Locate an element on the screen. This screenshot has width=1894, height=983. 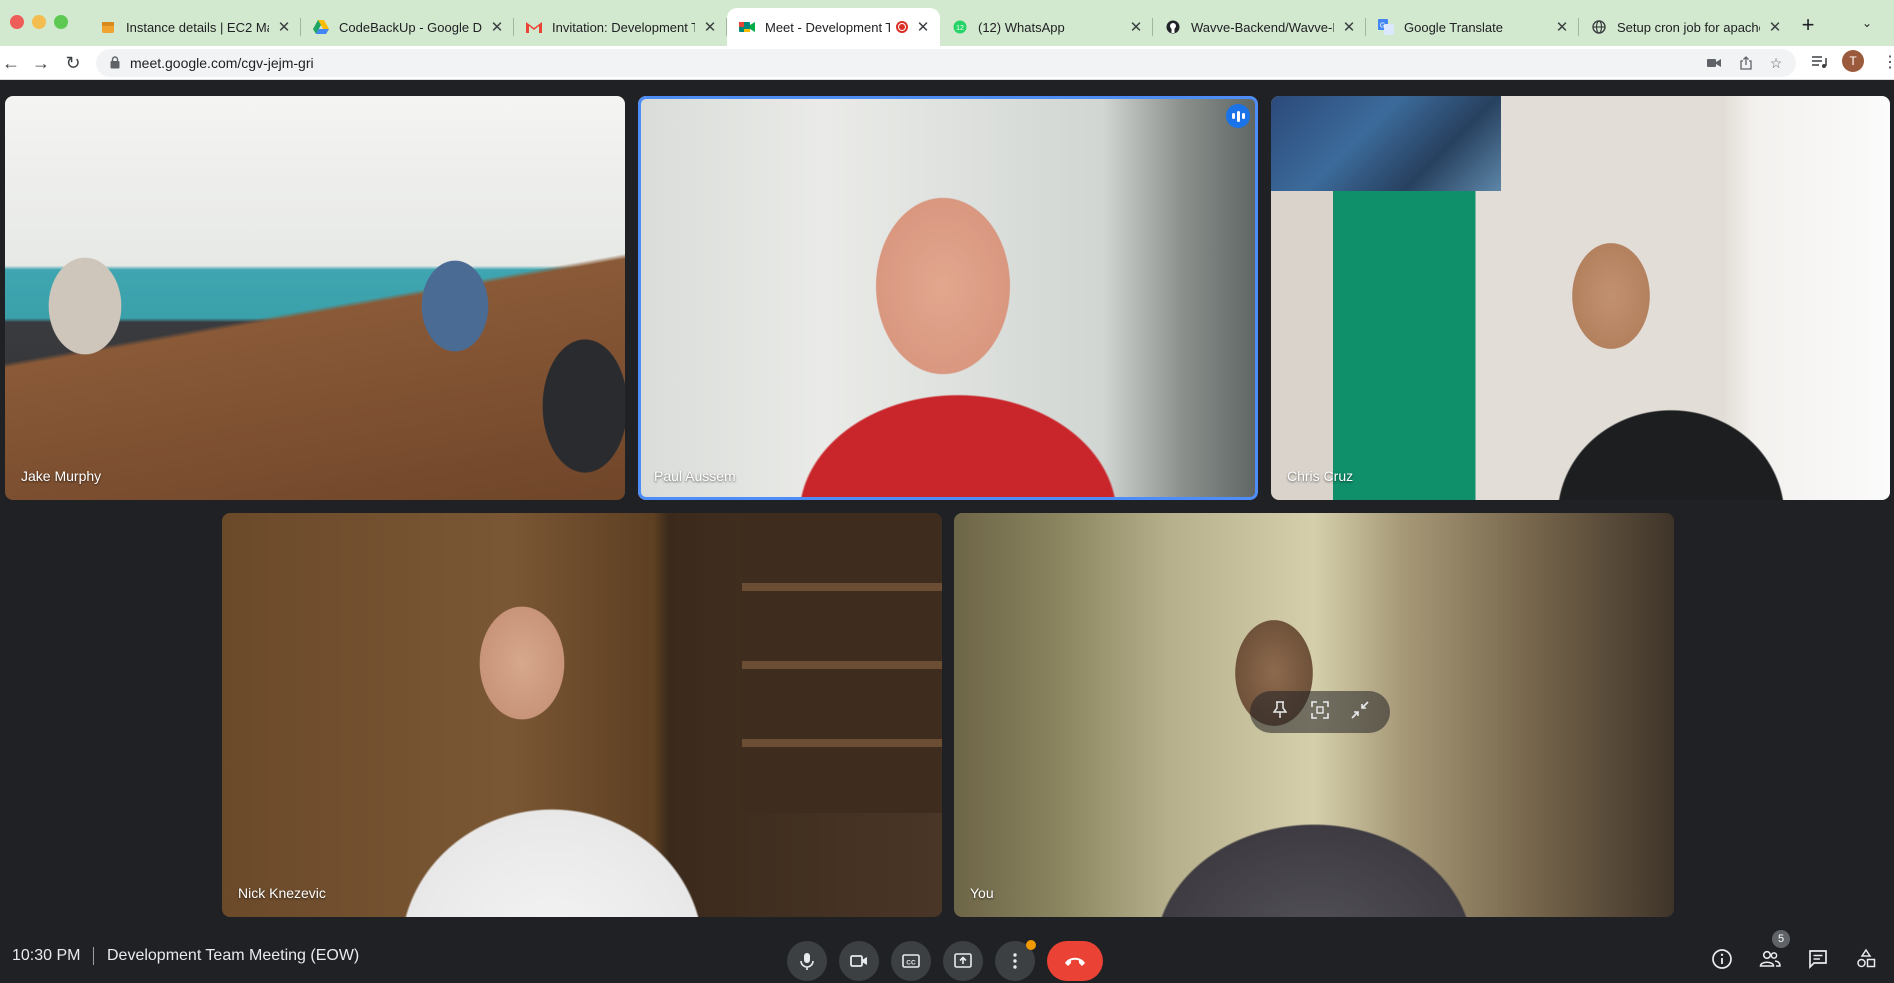
more-options-button is located at coordinates (1015, 960).